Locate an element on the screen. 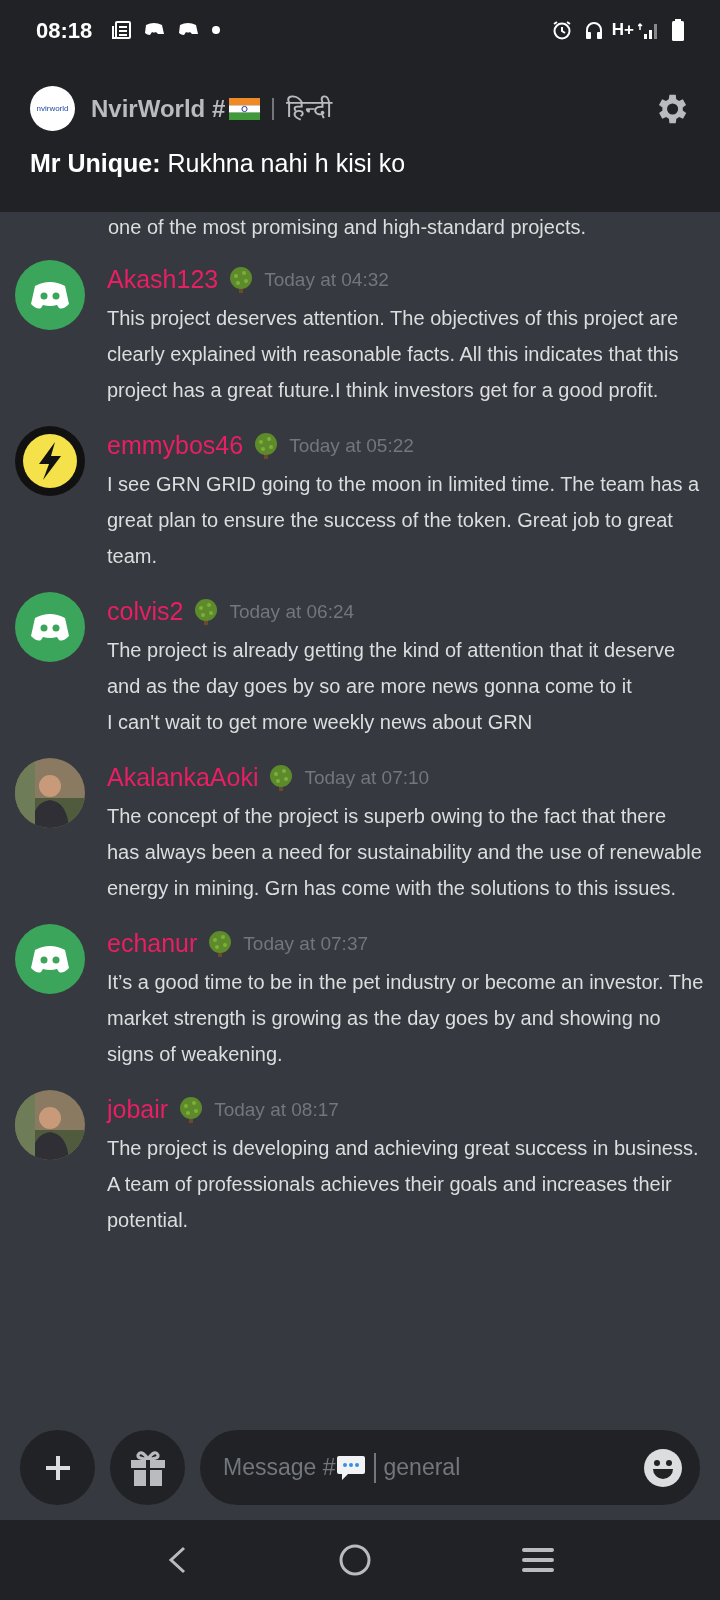  username: Akash123 is located at coordinates (163, 280).